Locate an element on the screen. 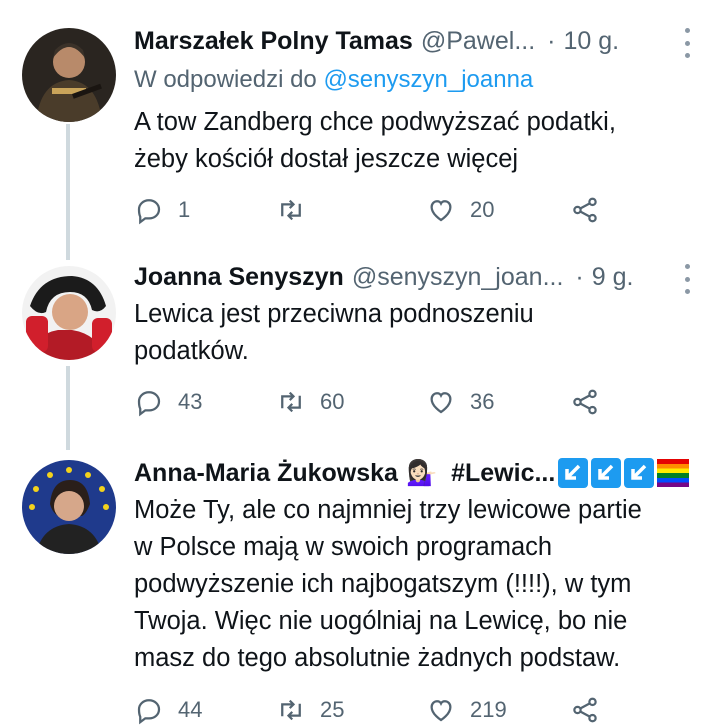 The width and height of the screenshot is (714, 728). reply-count: 43 is located at coordinates (190, 401).